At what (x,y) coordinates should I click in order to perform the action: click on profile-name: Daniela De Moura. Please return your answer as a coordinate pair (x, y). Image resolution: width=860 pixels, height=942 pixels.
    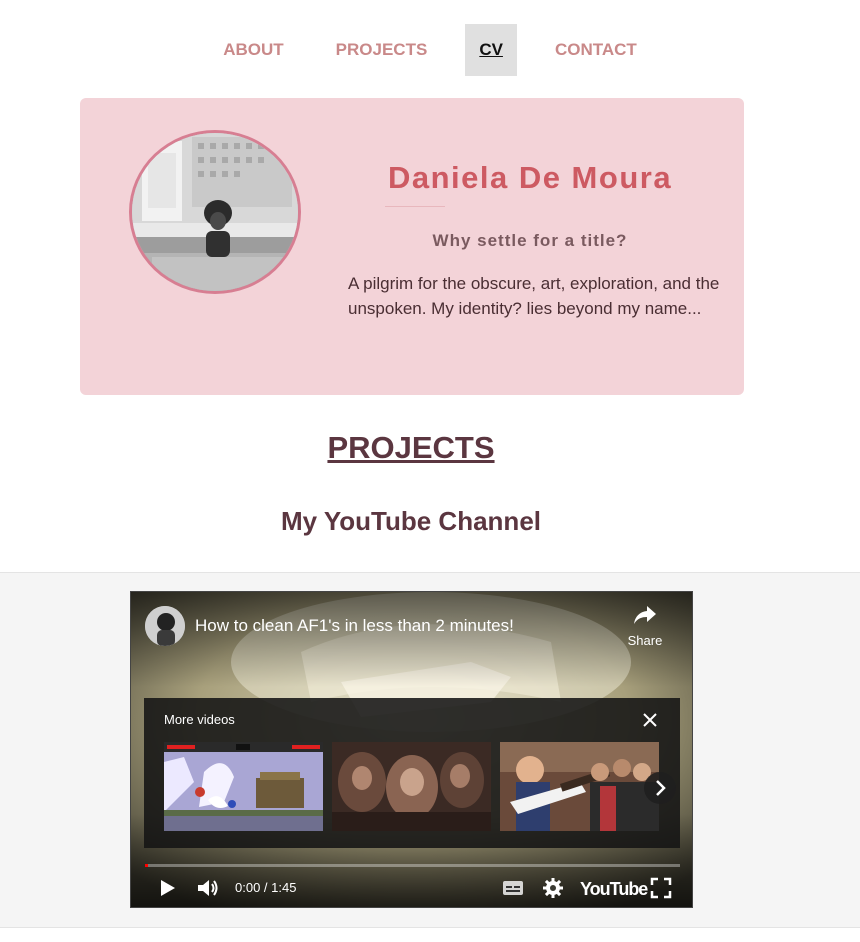
    Looking at the image, I should click on (530, 177).